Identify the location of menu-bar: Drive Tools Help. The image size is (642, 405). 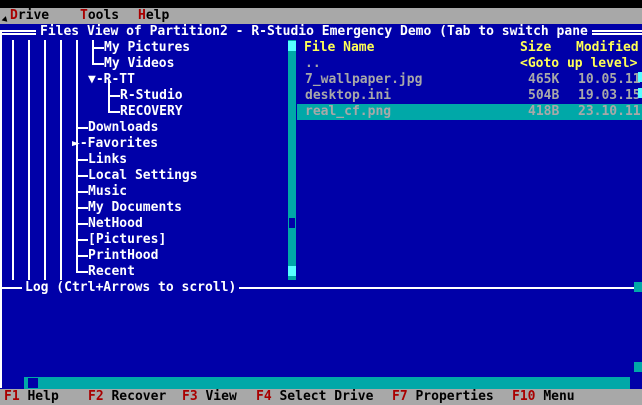
(321, 16).